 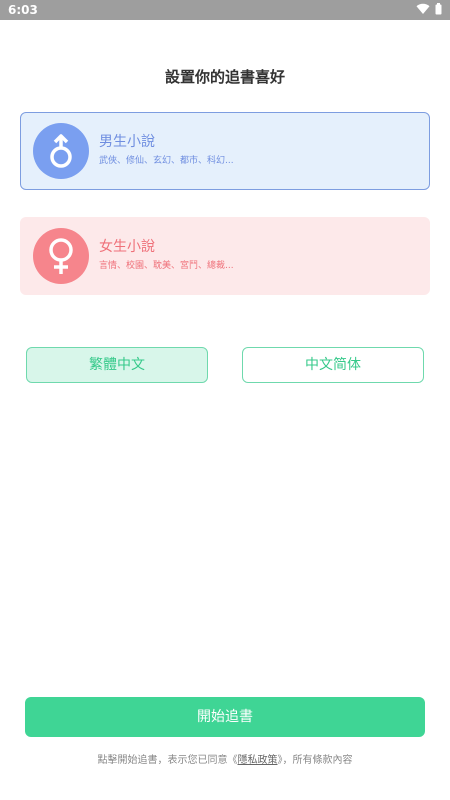 What do you see at coordinates (127, 247) in the screenshot?
I see `female-card-title: 女生小說` at bounding box center [127, 247].